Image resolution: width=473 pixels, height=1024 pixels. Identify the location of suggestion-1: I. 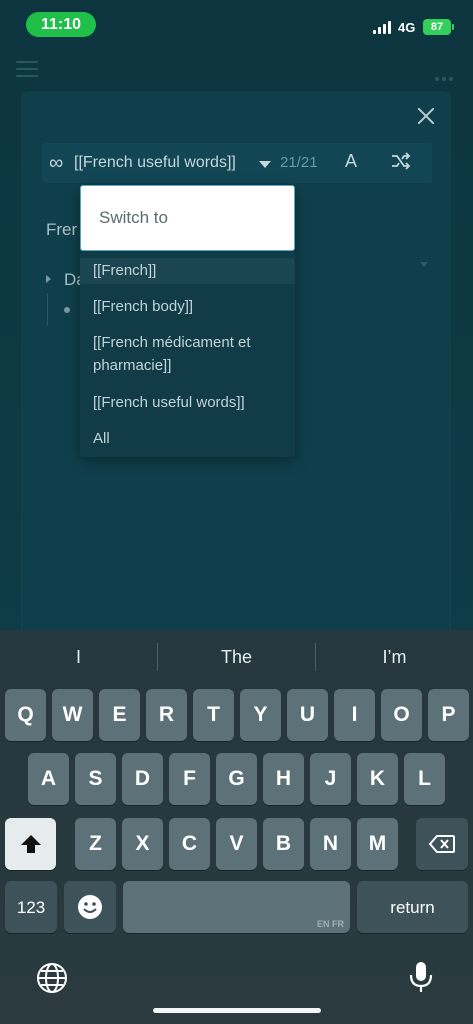
(78, 659).